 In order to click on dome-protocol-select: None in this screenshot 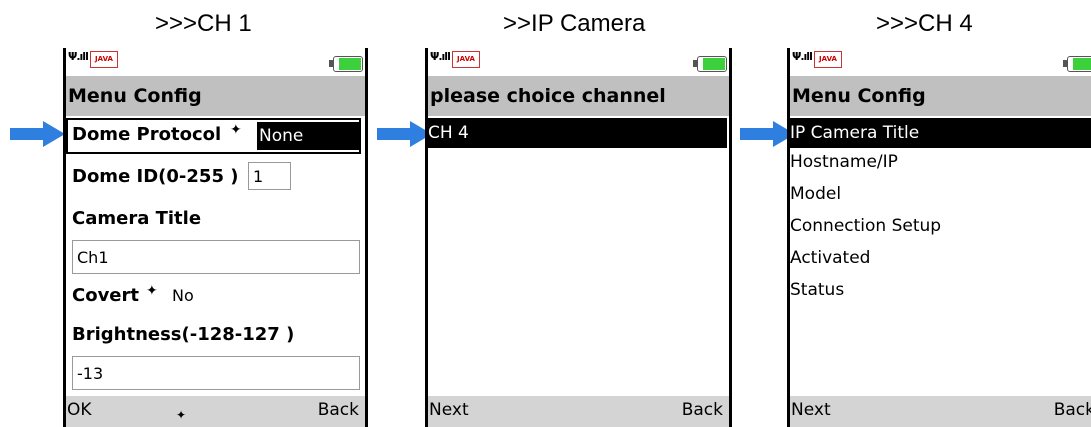, I will do `click(308, 136)`.